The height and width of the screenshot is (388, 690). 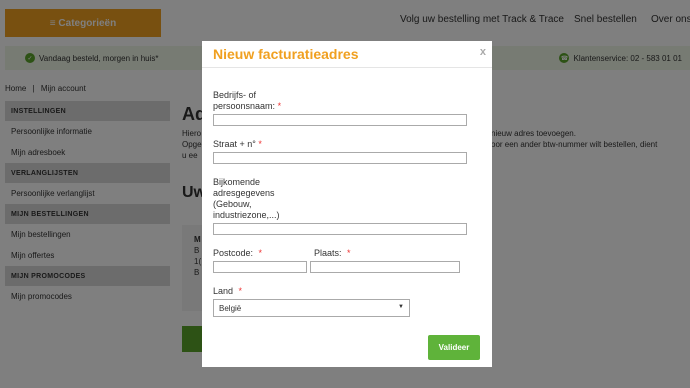 I want to click on company-label-text: Bedrijfs- of persoonsnaam:, so click(x=244, y=100).